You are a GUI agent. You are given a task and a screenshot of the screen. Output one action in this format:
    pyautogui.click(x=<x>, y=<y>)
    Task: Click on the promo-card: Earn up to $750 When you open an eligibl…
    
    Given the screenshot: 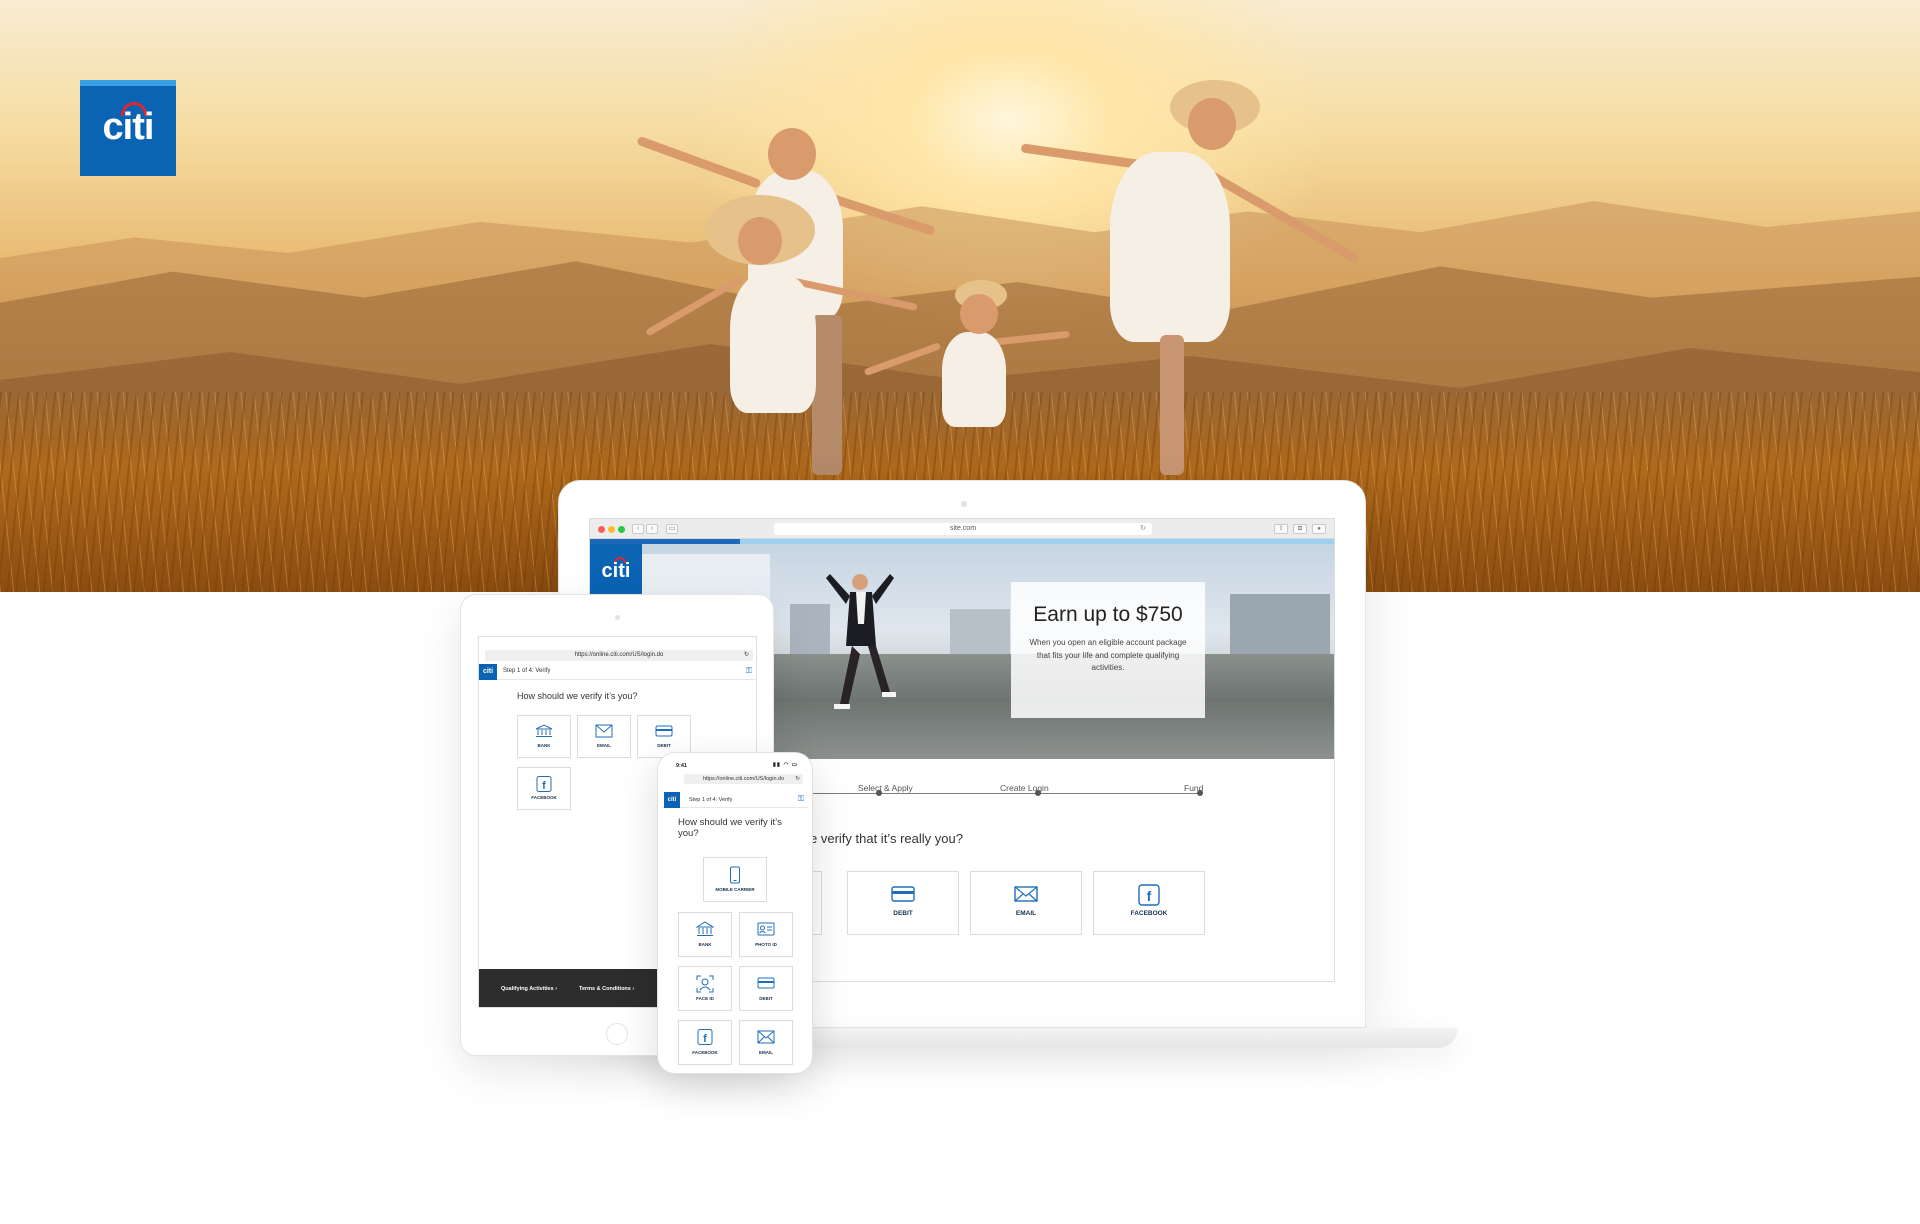 What is the action you would take?
    pyautogui.click(x=1108, y=650)
    